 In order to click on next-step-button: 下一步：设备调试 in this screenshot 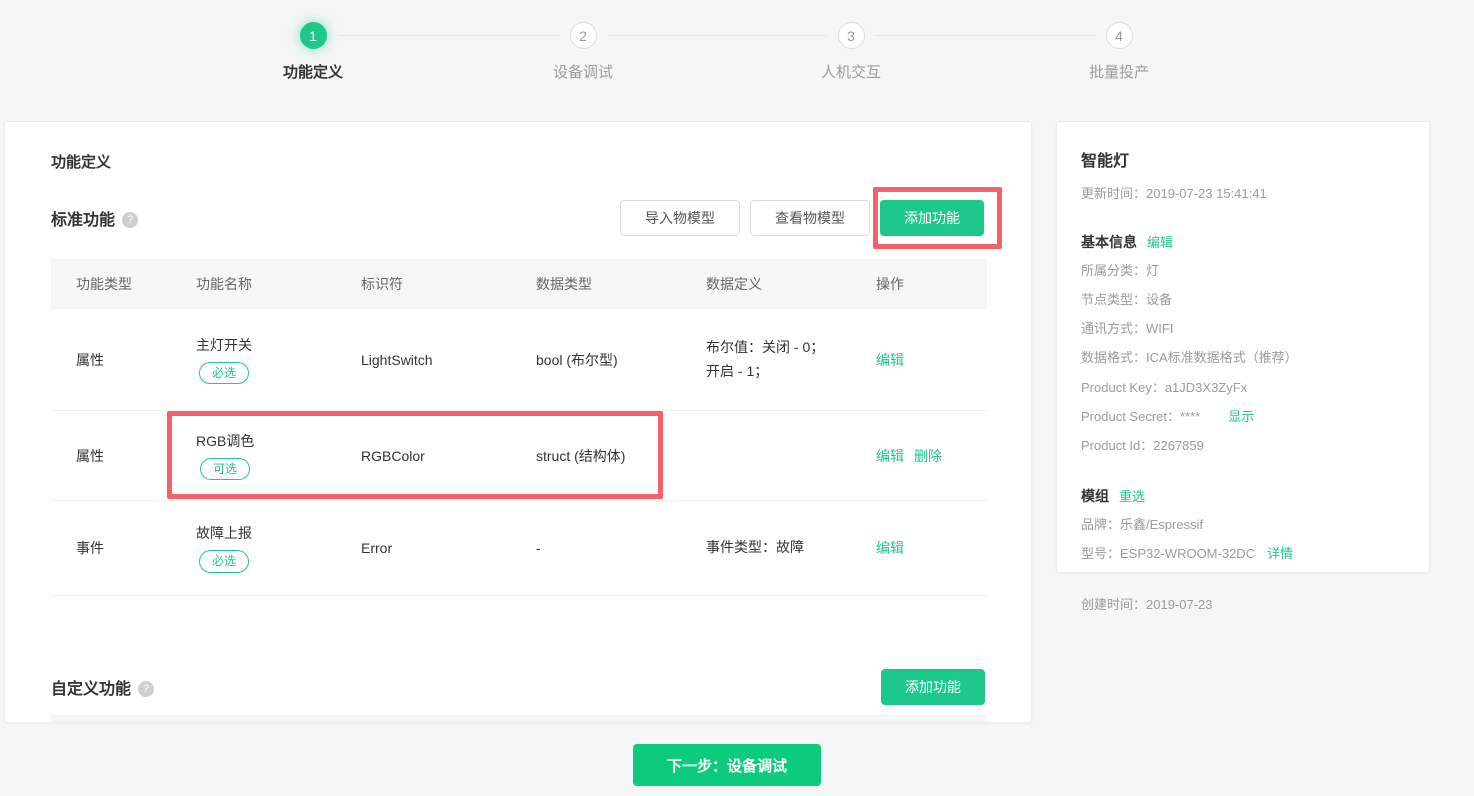, I will do `click(727, 765)`.